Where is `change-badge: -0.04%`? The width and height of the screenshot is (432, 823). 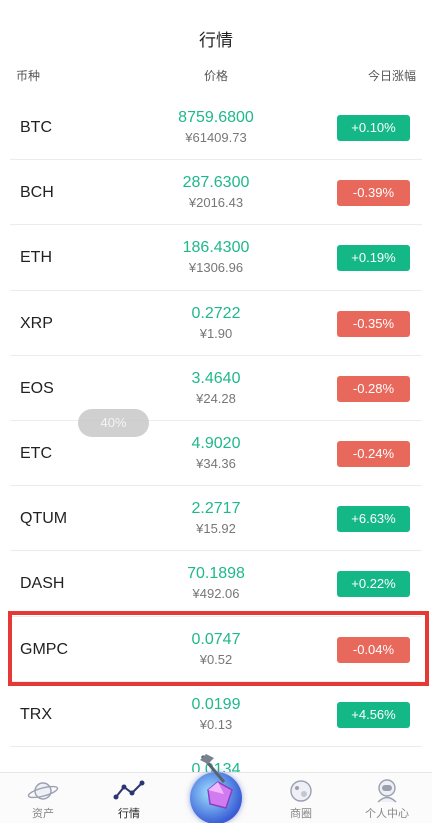
change-badge: -0.04% is located at coordinates (373, 649).